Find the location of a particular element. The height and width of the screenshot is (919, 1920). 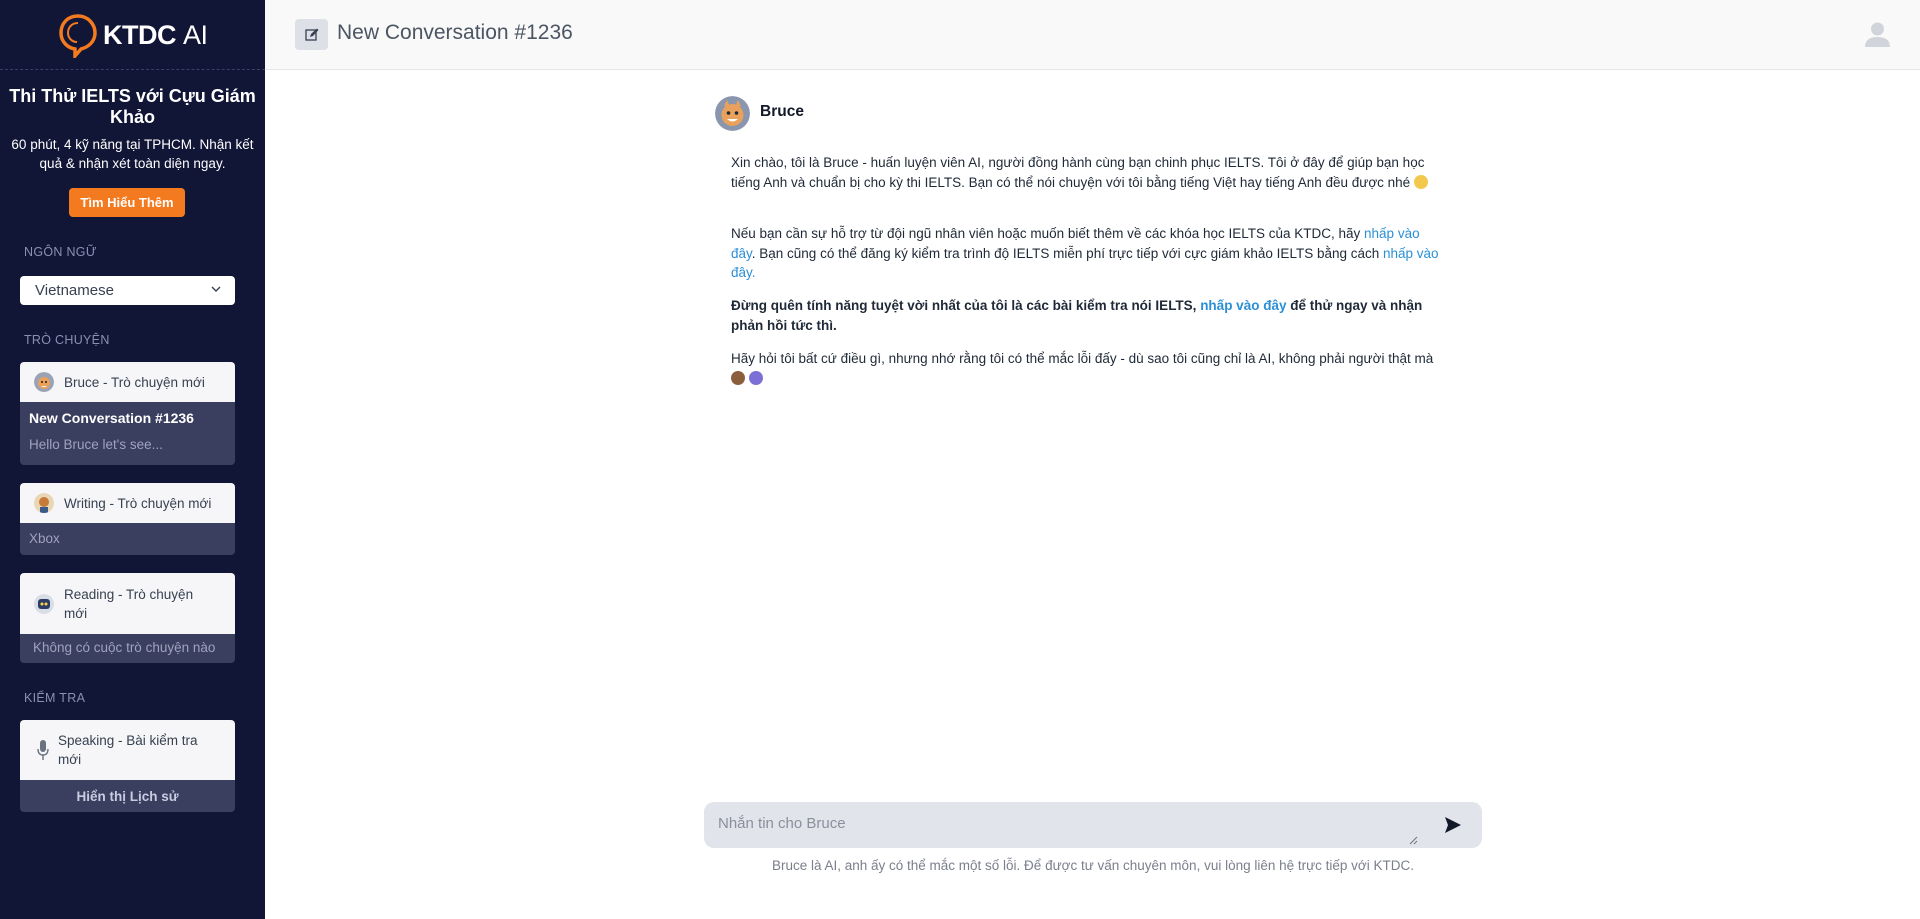

learn-more-button: Tìm Hiểu Thêm is located at coordinates (127, 202).